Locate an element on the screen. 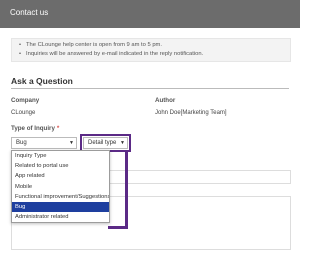  dropdown-option: App related is located at coordinates (60, 176).